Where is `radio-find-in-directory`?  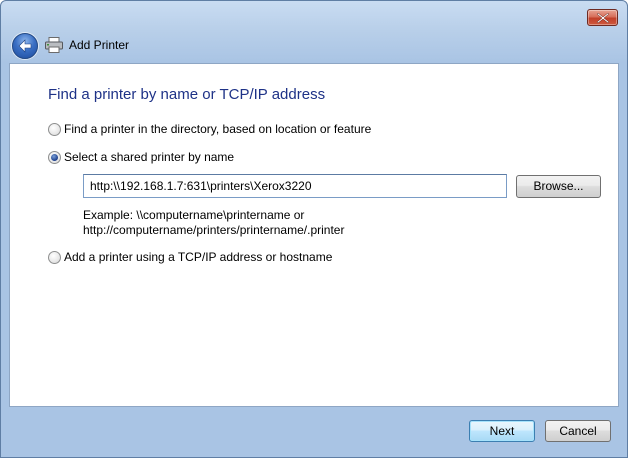
radio-find-in-directory is located at coordinates (54, 129).